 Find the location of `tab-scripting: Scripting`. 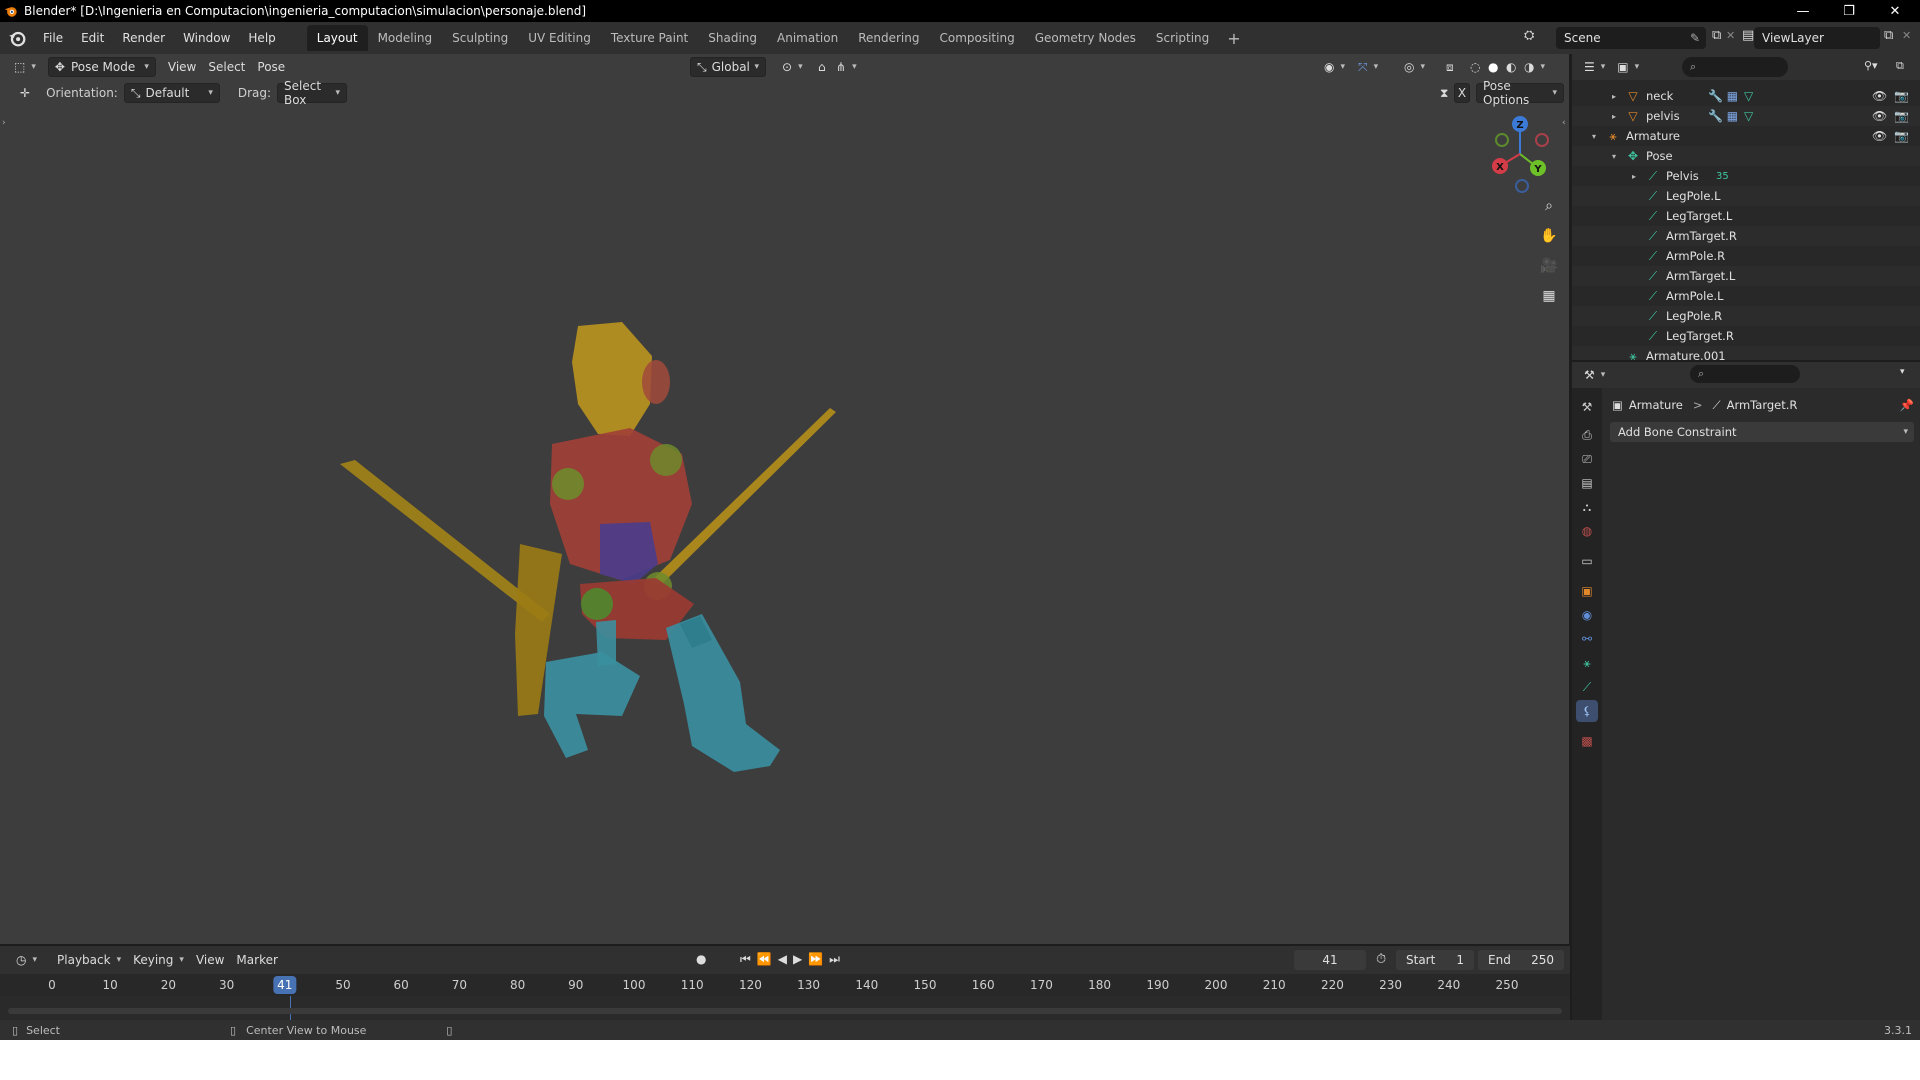

tab-scripting: Scripting is located at coordinates (1182, 38).